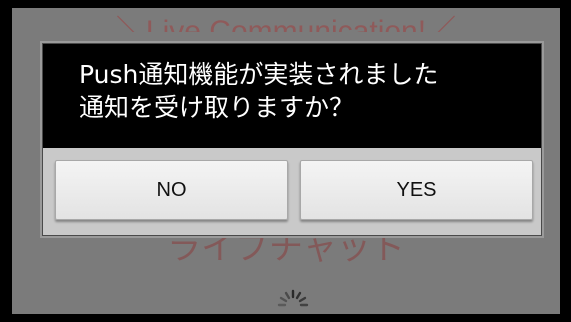  What do you see at coordinates (171, 190) in the screenshot?
I see `no-button: NO` at bounding box center [171, 190].